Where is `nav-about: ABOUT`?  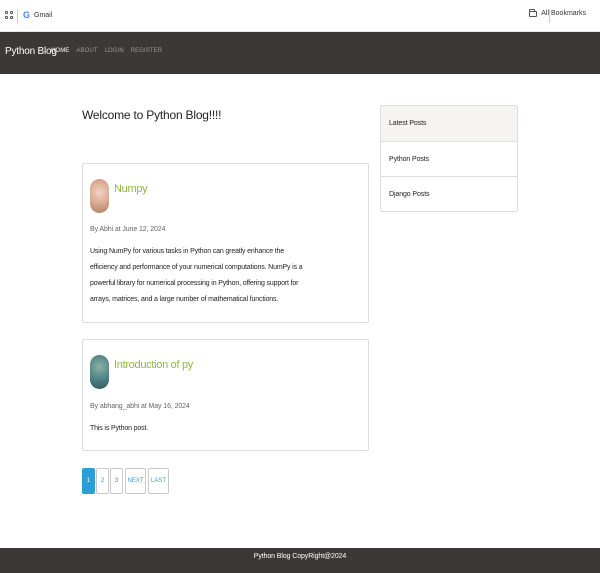
nav-about: ABOUT is located at coordinates (86, 51).